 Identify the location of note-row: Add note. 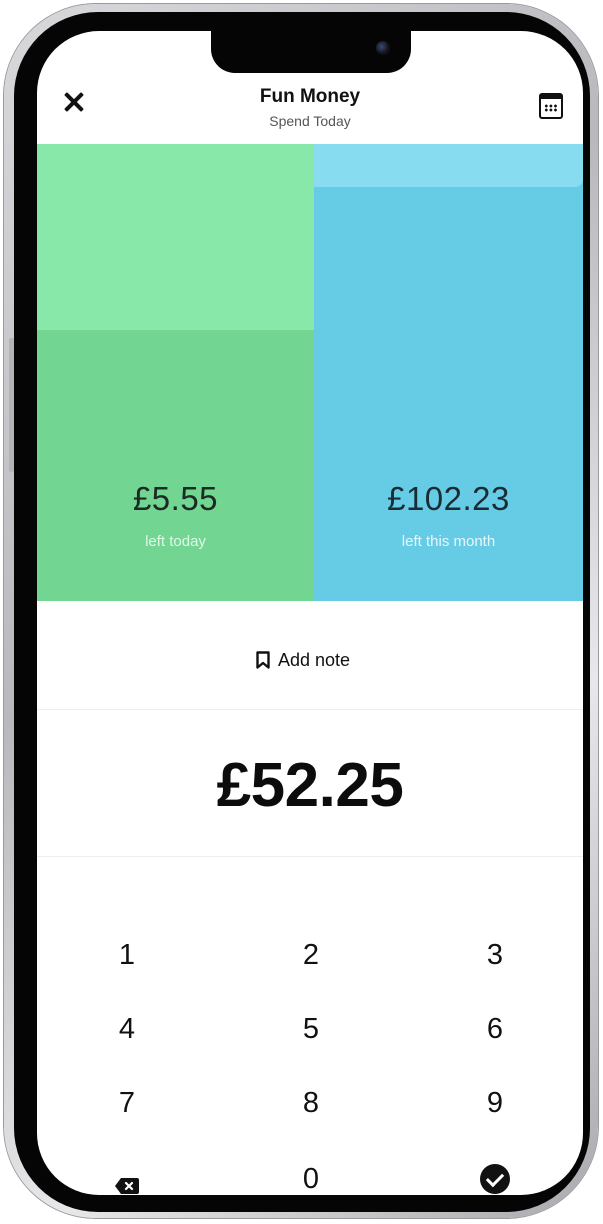
(310, 655).